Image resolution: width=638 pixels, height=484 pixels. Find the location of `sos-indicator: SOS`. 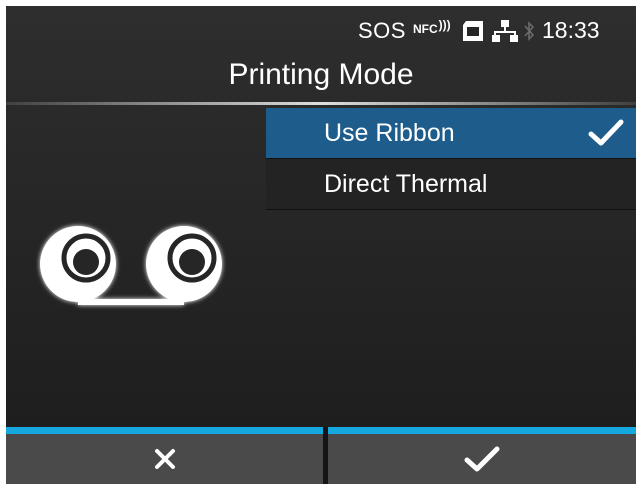

sos-indicator: SOS is located at coordinates (382, 30).